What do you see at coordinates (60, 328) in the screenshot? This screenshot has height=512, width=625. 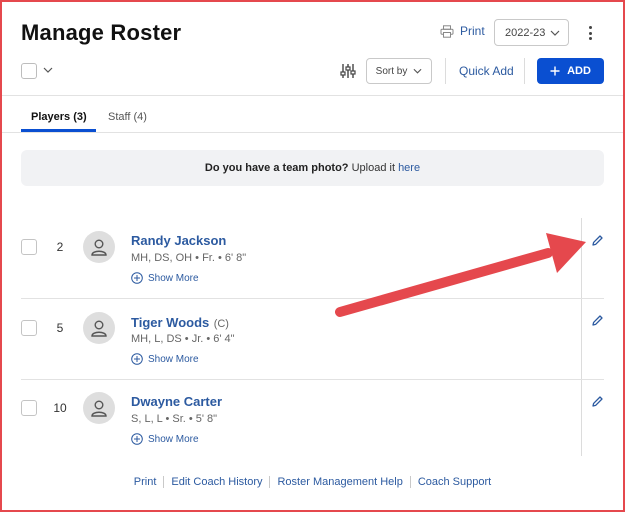 I see `player-number: 5` at bounding box center [60, 328].